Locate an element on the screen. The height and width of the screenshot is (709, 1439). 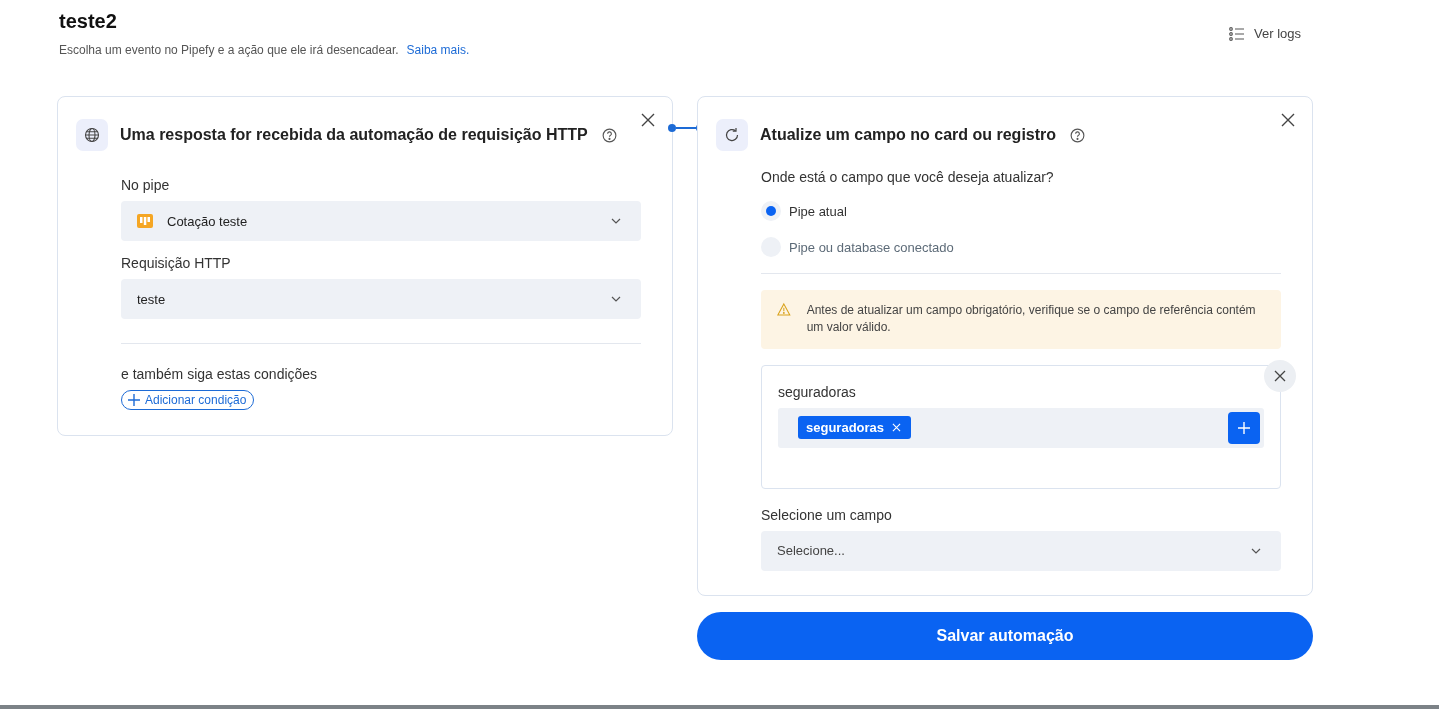
radio-option: Pipe atual is located at coordinates (1021, 211).